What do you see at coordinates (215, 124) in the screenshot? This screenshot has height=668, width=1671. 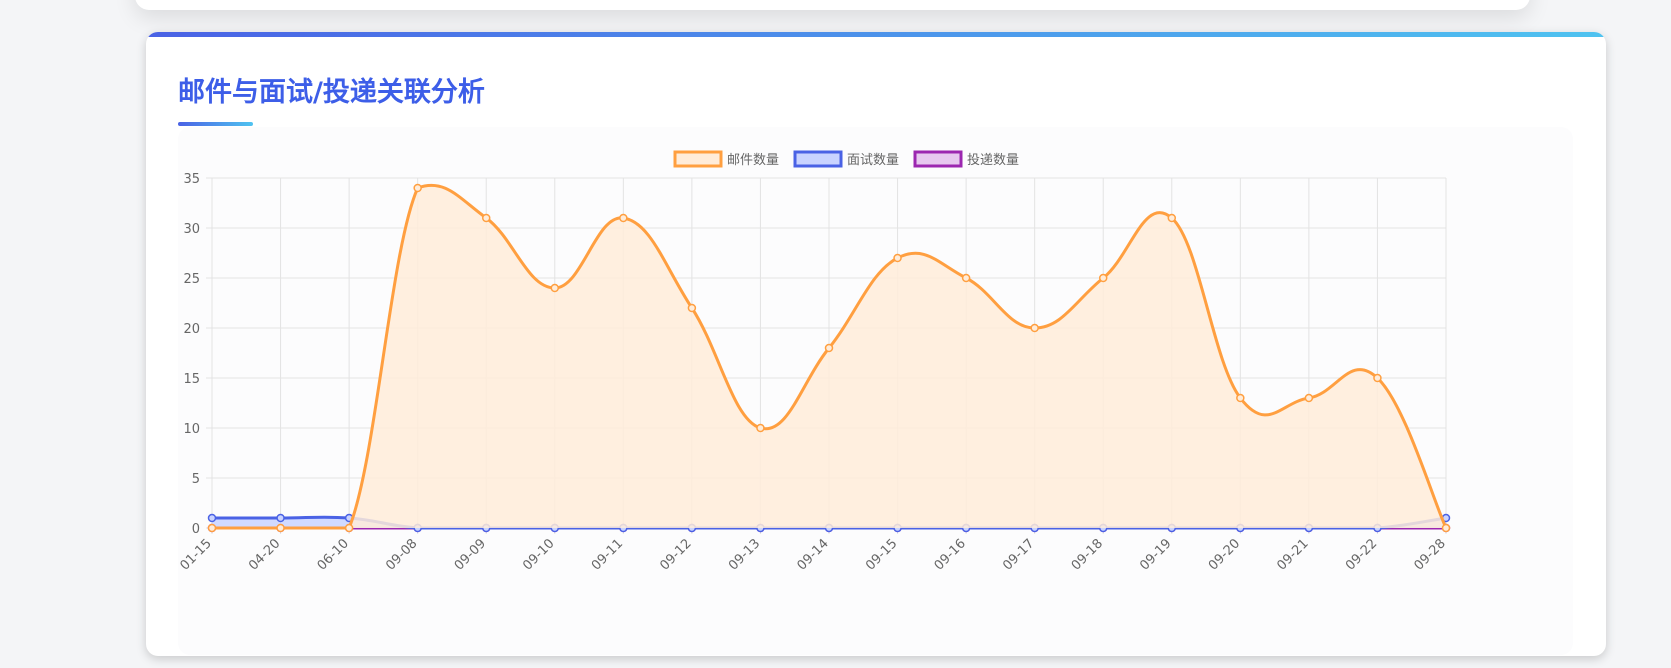 I see `title-underline` at bounding box center [215, 124].